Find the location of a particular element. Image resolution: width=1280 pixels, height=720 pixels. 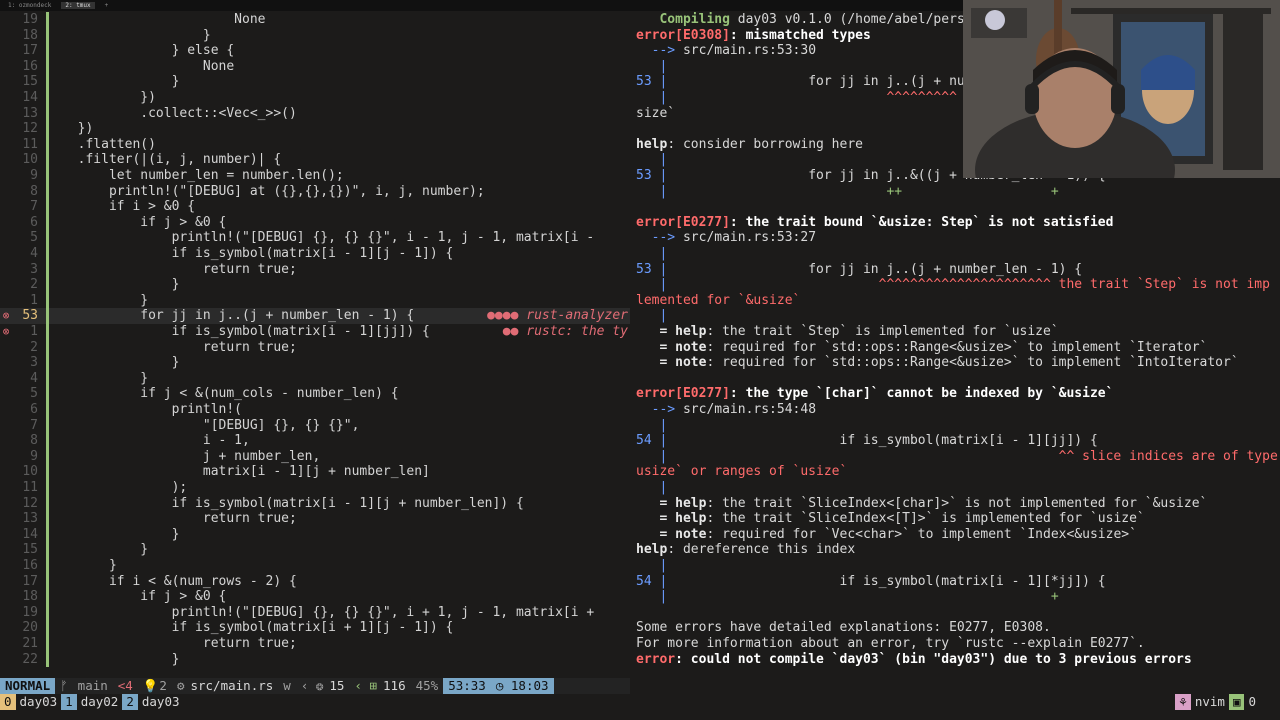

code-text: if j < &(num_cols - number_len) { is located at coordinates (230, 394).